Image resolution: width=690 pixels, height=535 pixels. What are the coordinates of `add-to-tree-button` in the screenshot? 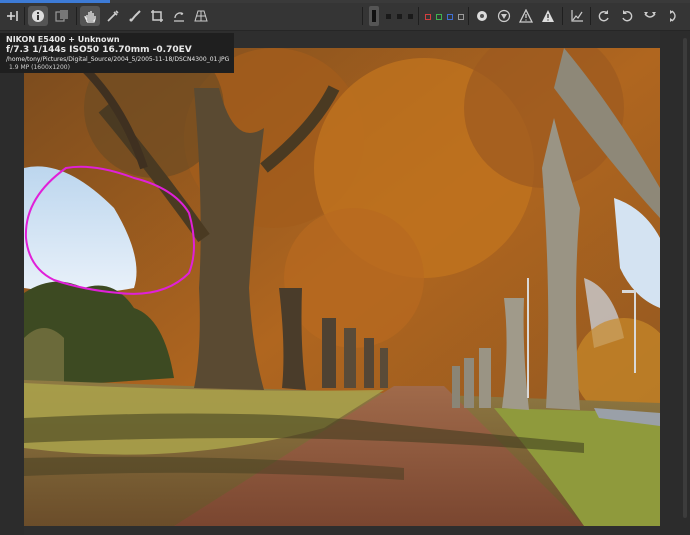 It's located at (13, 16).